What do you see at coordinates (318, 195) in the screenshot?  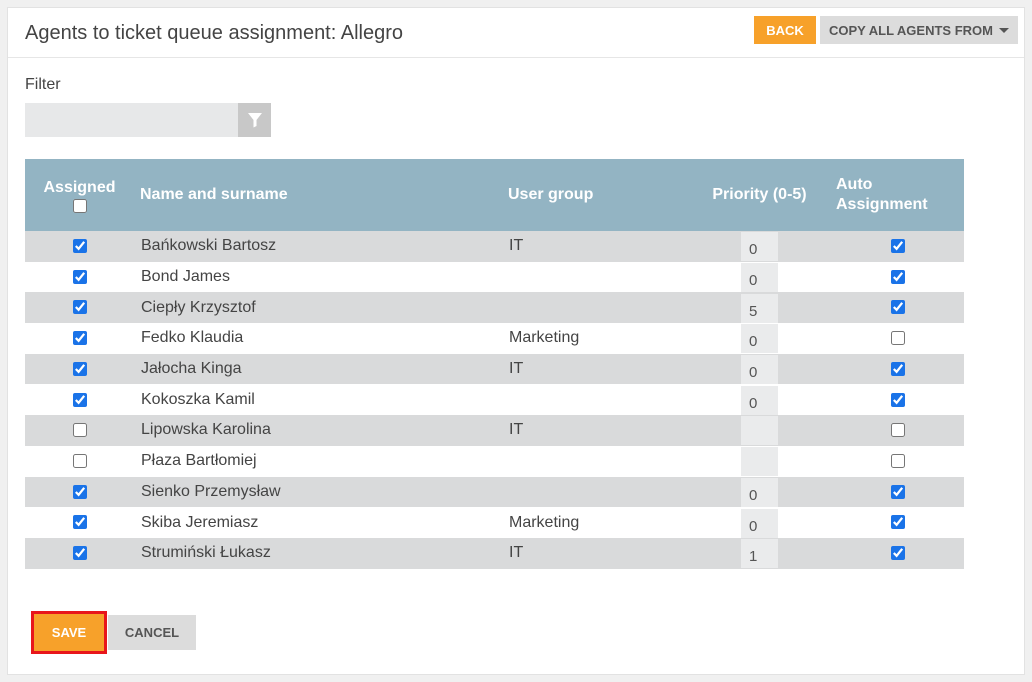 I see `col-name-header: Name and surname` at bounding box center [318, 195].